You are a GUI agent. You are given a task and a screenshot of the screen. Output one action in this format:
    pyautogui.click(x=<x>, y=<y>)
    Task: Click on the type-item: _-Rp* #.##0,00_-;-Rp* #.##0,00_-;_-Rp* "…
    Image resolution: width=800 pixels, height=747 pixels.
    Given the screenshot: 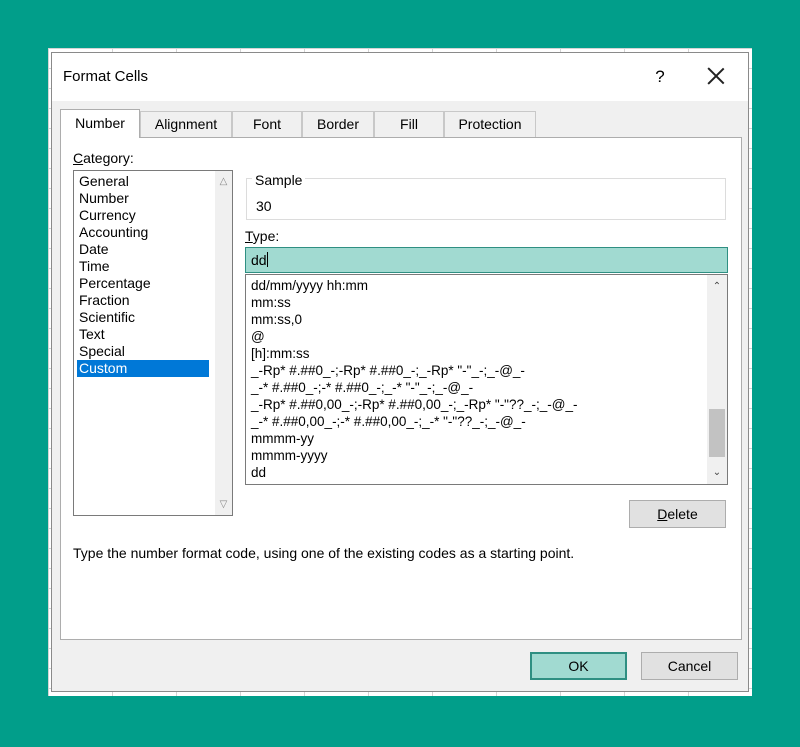 What is the action you would take?
    pyautogui.click(x=414, y=404)
    